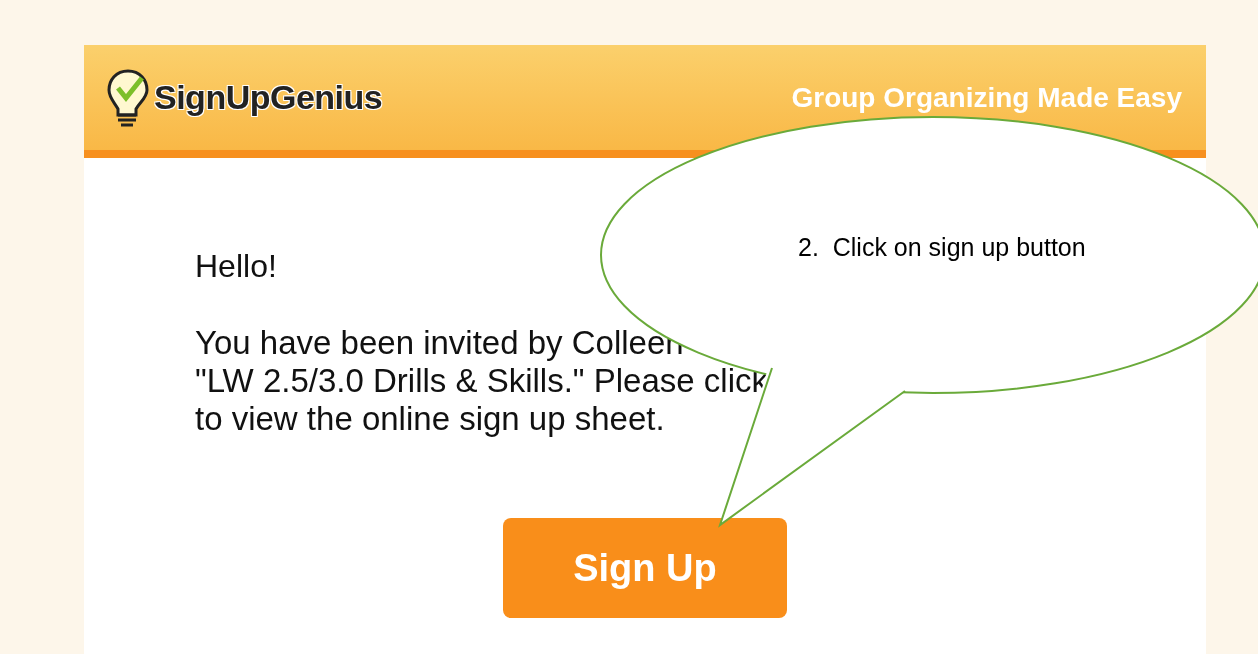 The image size is (1258, 654). Describe the element at coordinates (268, 97) in the screenshot. I see `logo-text: SignUpGenius` at that location.